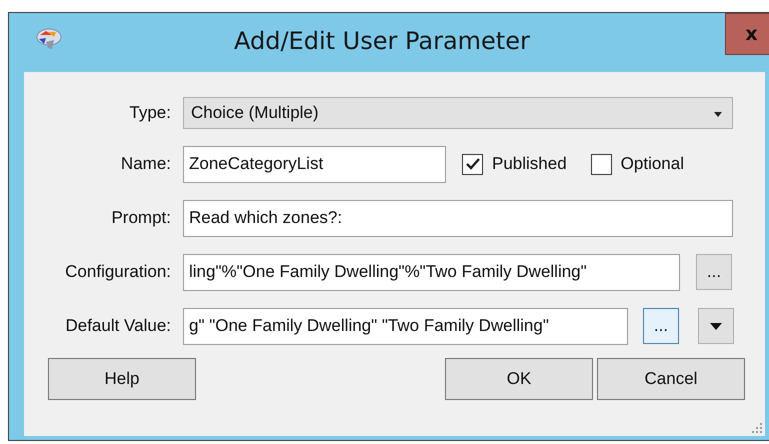  What do you see at coordinates (49, 39) in the screenshot?
I see `app-icon` at bounding box center [49, 39].